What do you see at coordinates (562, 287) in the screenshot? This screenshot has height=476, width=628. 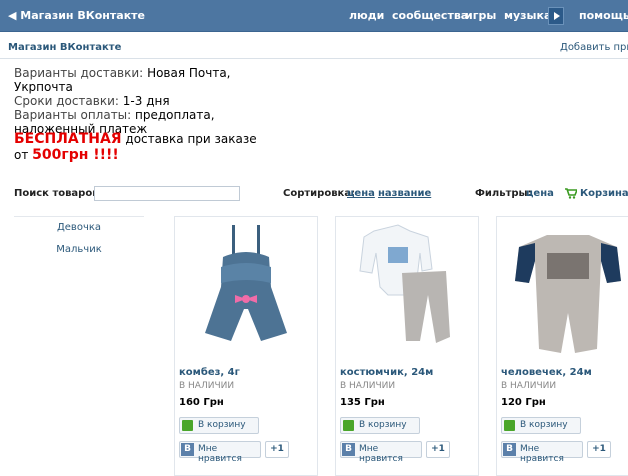 I see `rockstar-romper-image` at bounding box center [562, 287].